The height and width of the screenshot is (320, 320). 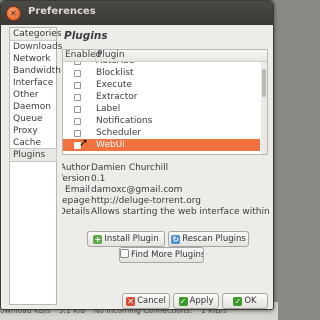 What do you see at coordinates (114, 85) in the screenshot?
I see `plugin-name: Execute` at bounding box center [114, 85].